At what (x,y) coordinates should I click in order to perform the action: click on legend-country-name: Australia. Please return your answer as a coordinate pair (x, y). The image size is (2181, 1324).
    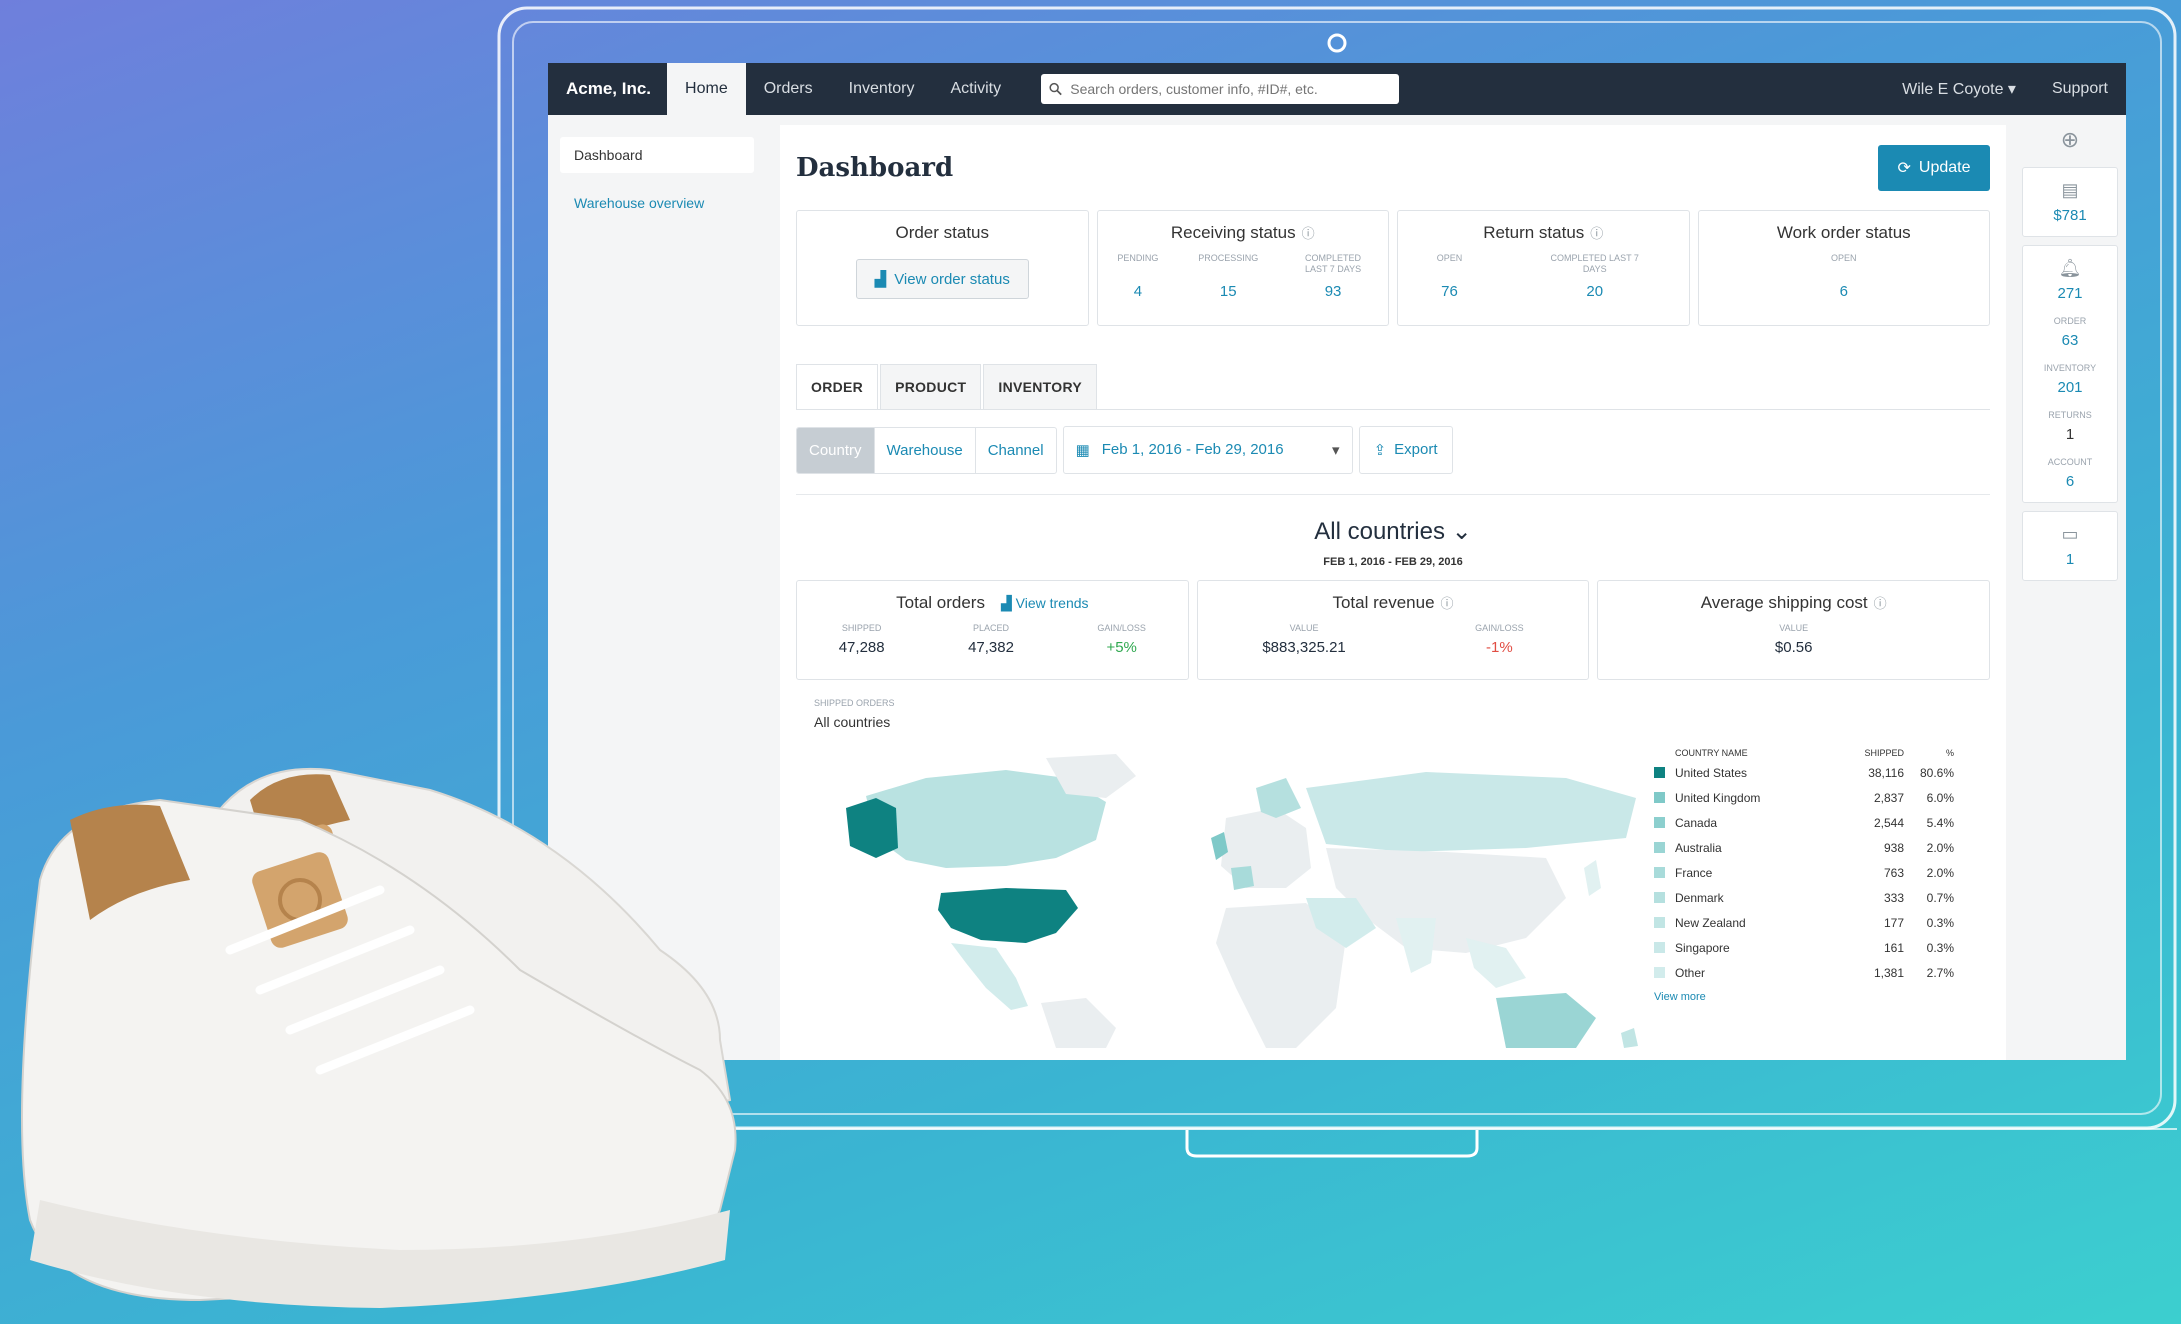
    Looking at the image, I should click on (1698, 847).